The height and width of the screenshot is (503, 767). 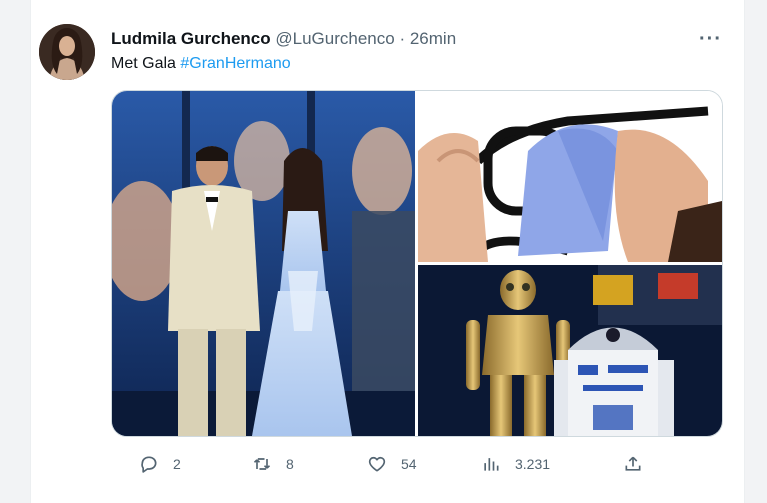 I want to click on robots-photo, so click(x=570, y=350).